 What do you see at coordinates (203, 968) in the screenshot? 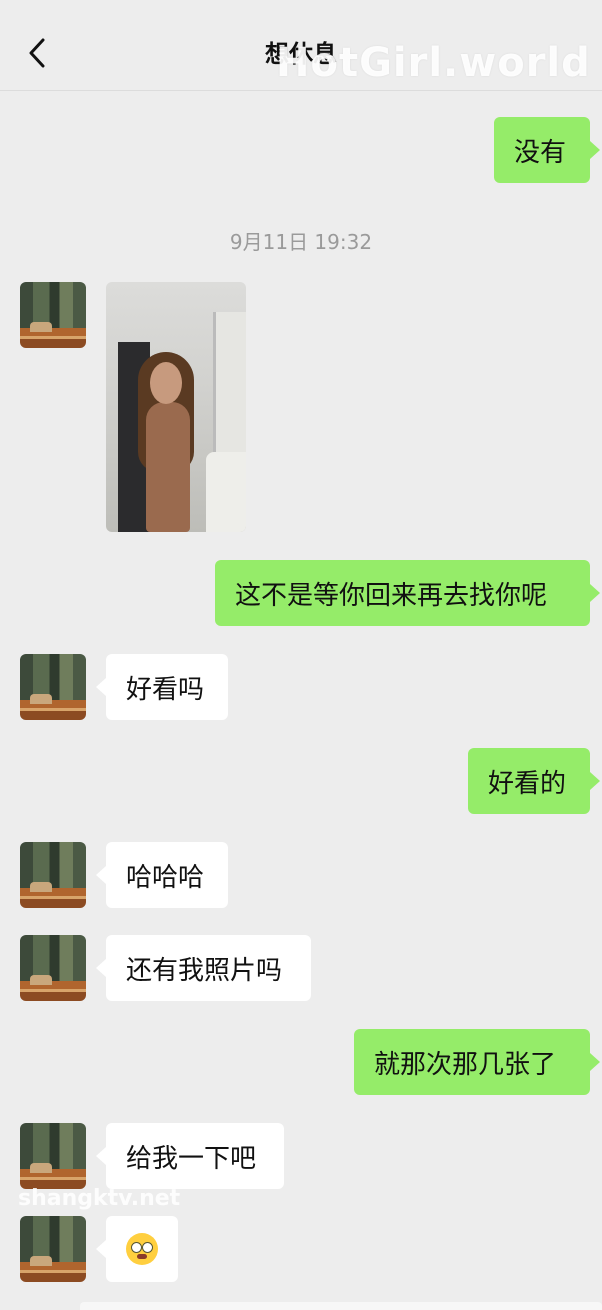
I see `message-bubble-in: 还有我照片吗` at bounding box center [203, 968].